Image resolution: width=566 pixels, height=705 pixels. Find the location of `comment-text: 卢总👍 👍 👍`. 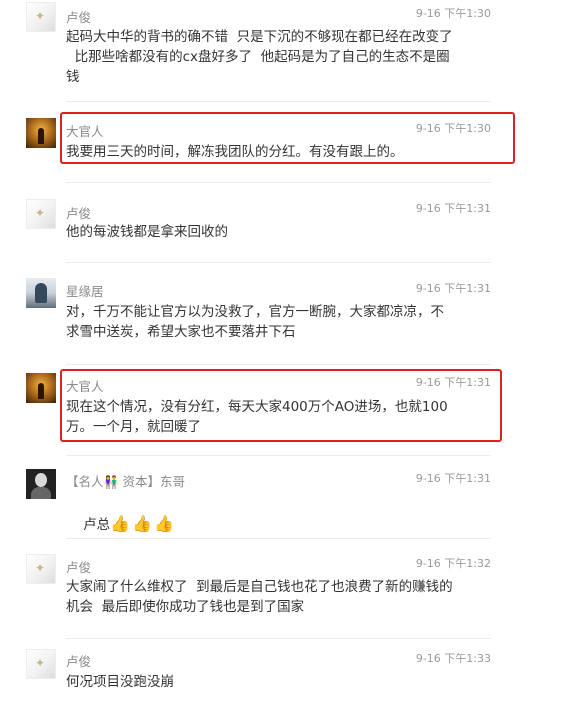

comment-text: 卢总👍 👍 👍 is located at coordinates (128, 523).